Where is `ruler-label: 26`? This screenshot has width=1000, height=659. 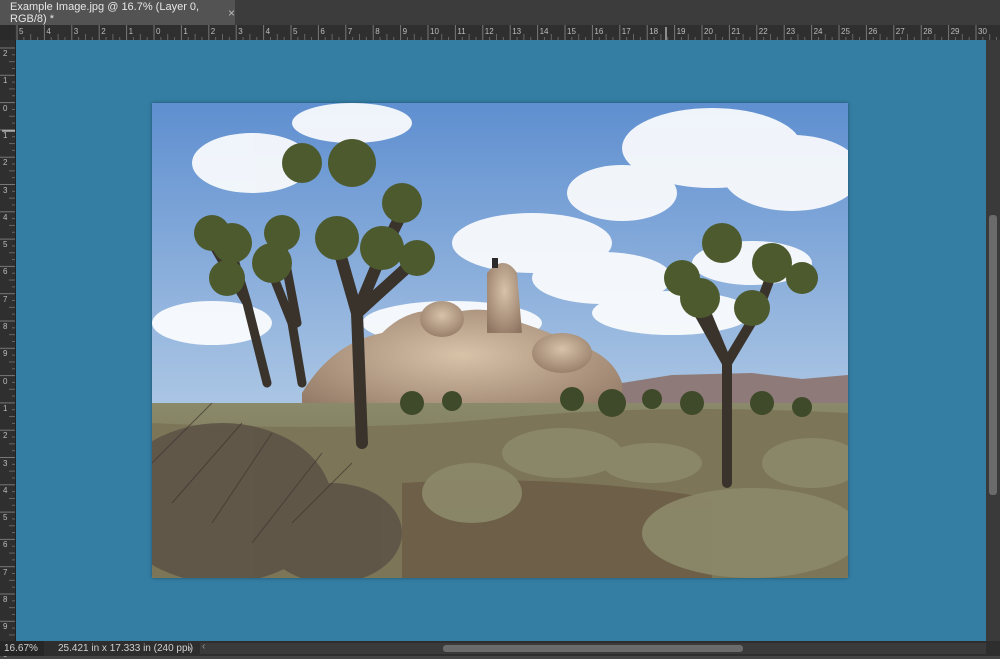 ruler-label: 26 is located at coordinates (873, 31).